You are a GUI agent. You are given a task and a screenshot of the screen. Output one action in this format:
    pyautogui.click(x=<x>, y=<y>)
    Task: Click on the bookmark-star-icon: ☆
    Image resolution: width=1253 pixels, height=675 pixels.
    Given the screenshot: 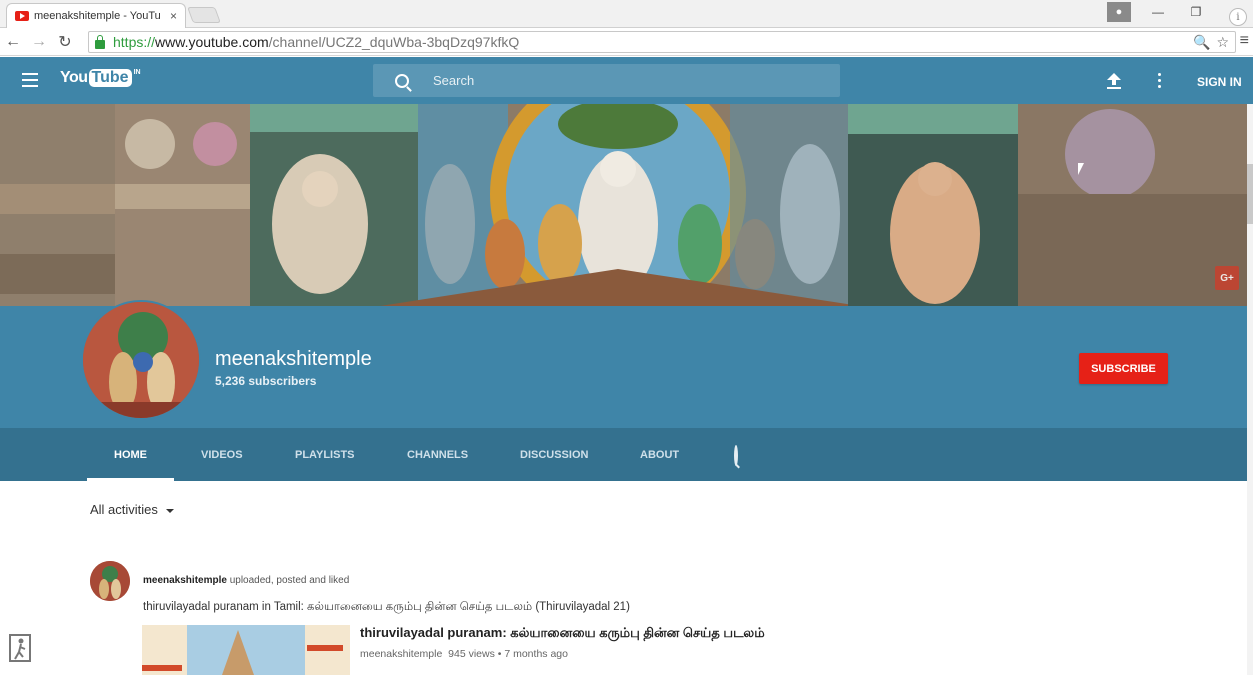 What is the action you would take?
    pyautogui.click(x=1222, y=42)
    